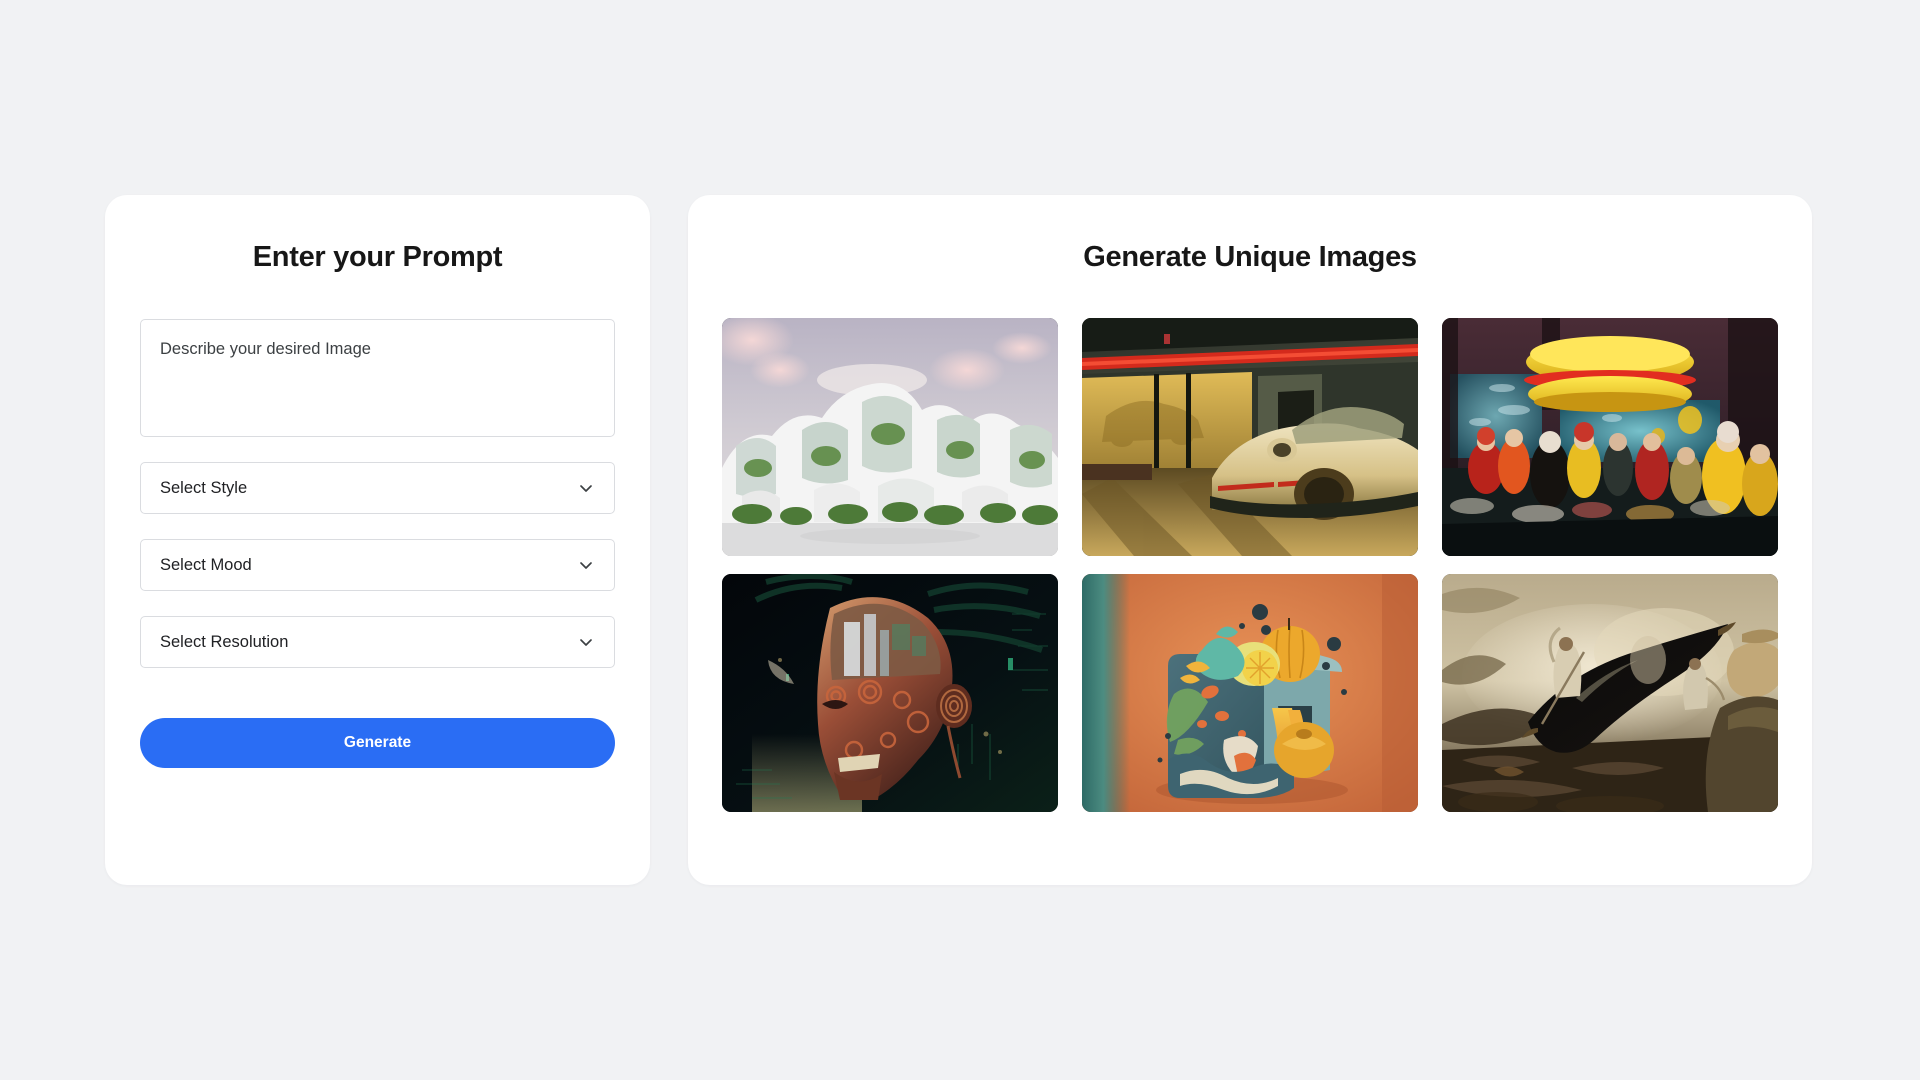 This screenshot has width=1920, height=1080. Describe the element at coordinates (377, 488) in the screenshot. I see `select-style-dropdown: Select Style` at that location.